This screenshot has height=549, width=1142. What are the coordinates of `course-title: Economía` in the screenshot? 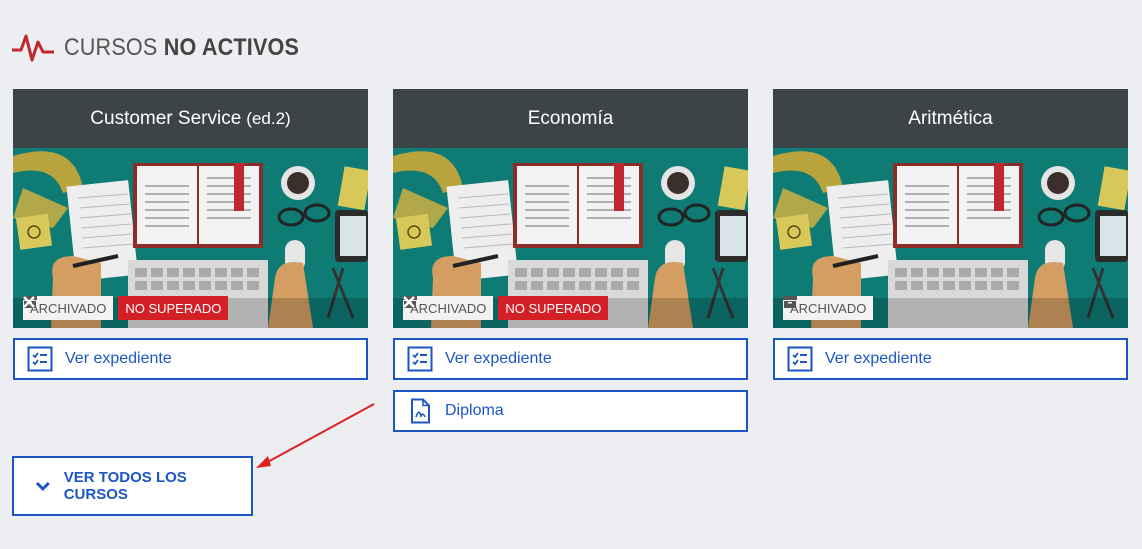 It's located at (570, 118).